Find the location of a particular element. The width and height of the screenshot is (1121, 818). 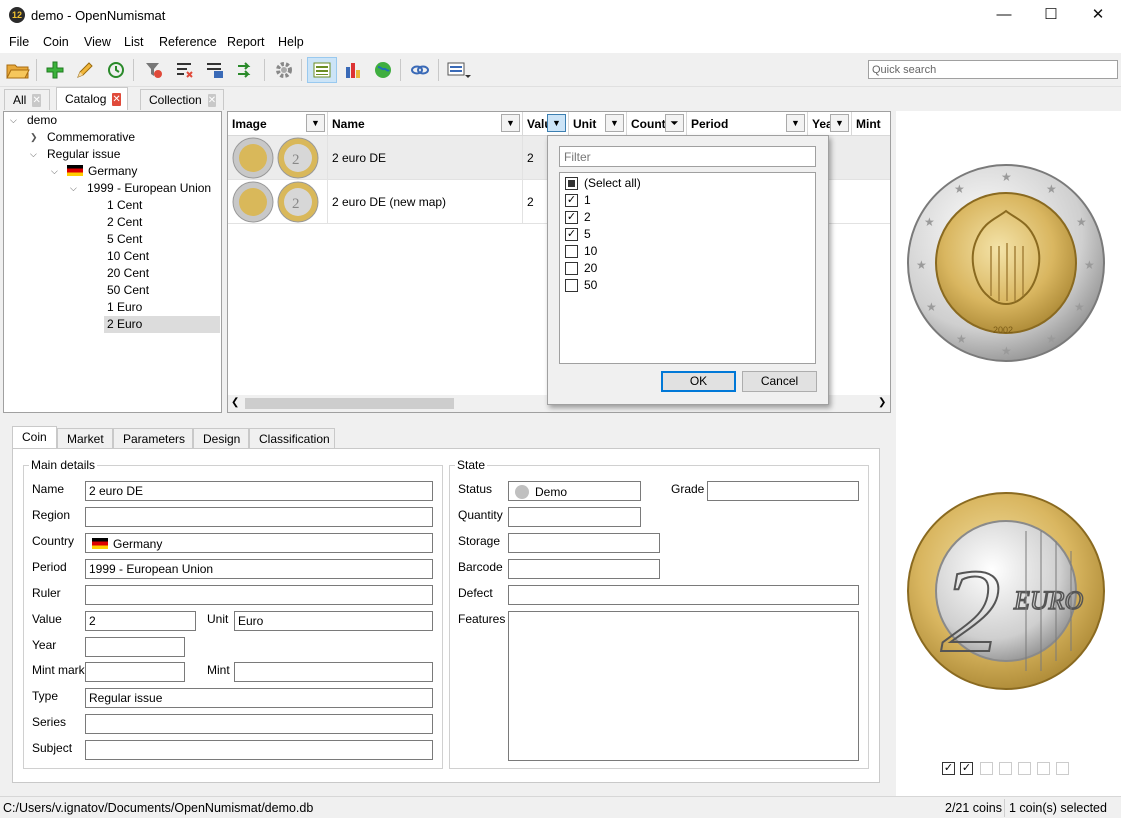

storage-field is located at coordinates (584, 543).